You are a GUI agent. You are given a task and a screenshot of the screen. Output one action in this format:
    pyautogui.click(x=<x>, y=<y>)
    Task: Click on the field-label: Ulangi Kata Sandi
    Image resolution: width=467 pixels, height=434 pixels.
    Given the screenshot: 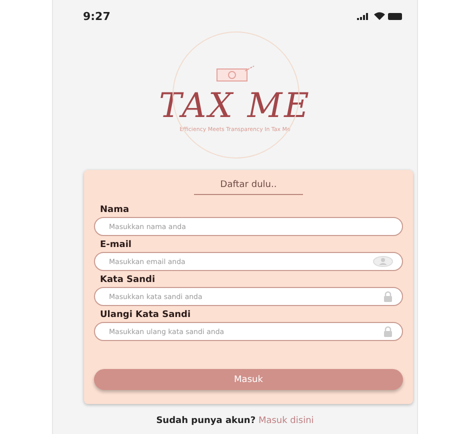 What is the action you would take?
    pyautogui.click(x=146, y=315)
    